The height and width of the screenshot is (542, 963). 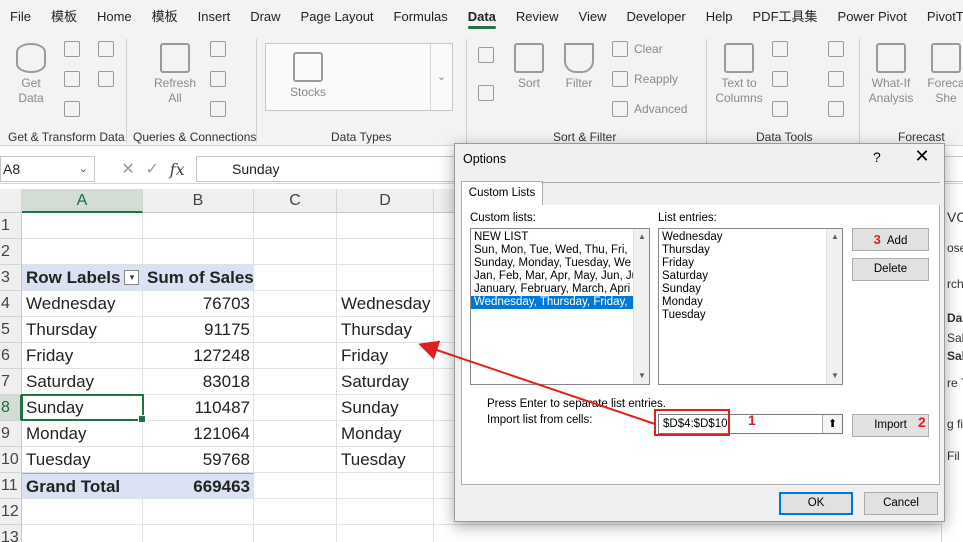 What do you see at coordinates (11, 201) in the screenshot?
I see `select-all-corner` at bounding box center [11, 201].